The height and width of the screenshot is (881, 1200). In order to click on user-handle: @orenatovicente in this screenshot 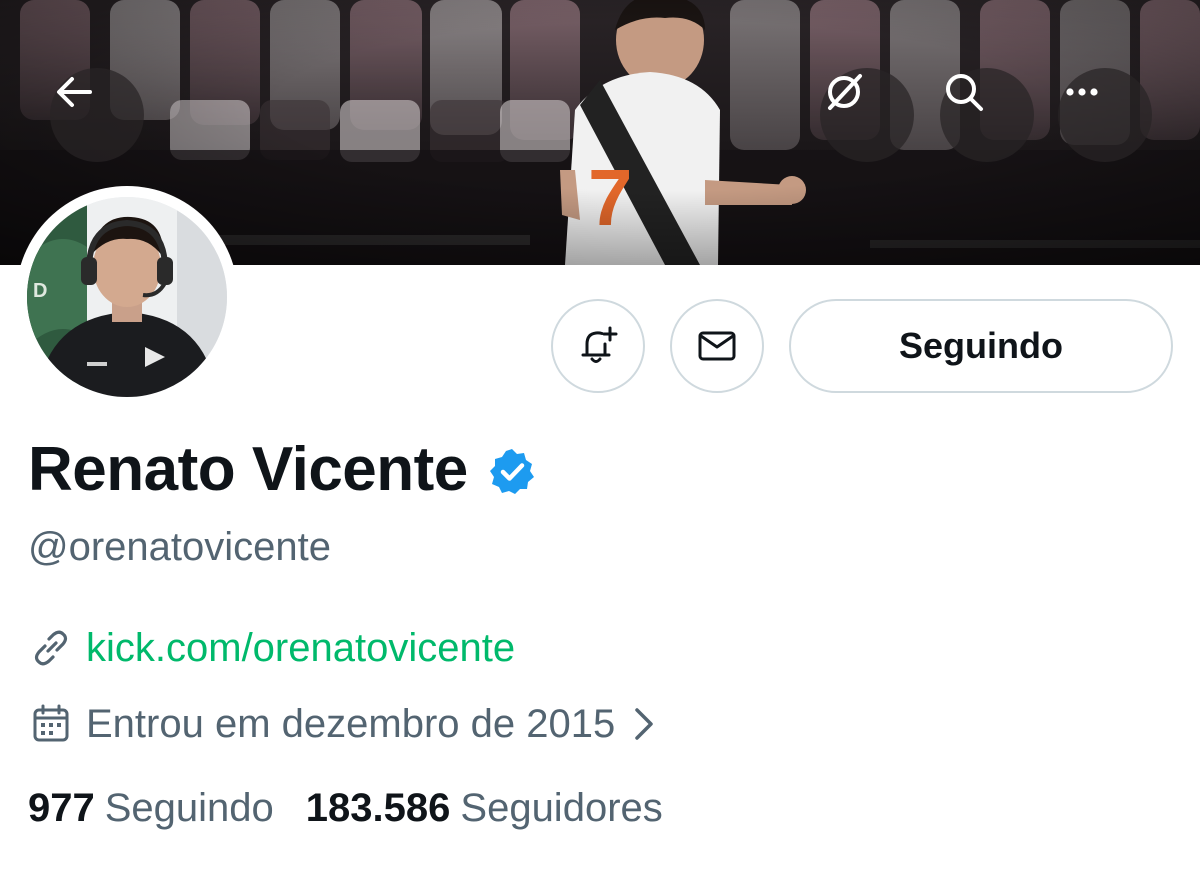, I will do `click(180, 547)`.